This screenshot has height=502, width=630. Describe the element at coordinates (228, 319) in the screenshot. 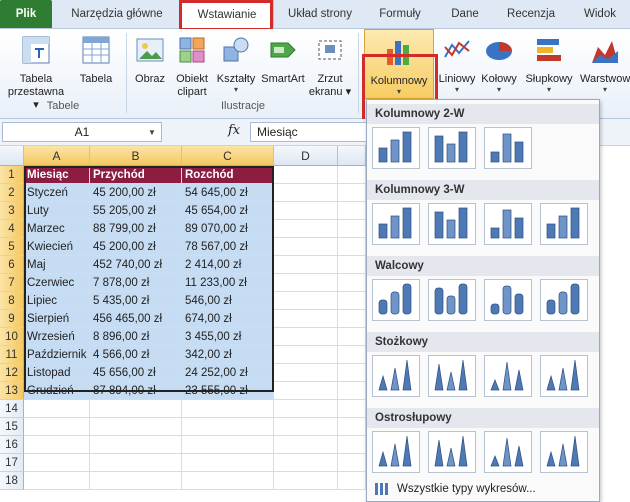

I see `cell: 674,00 zł` at that location.